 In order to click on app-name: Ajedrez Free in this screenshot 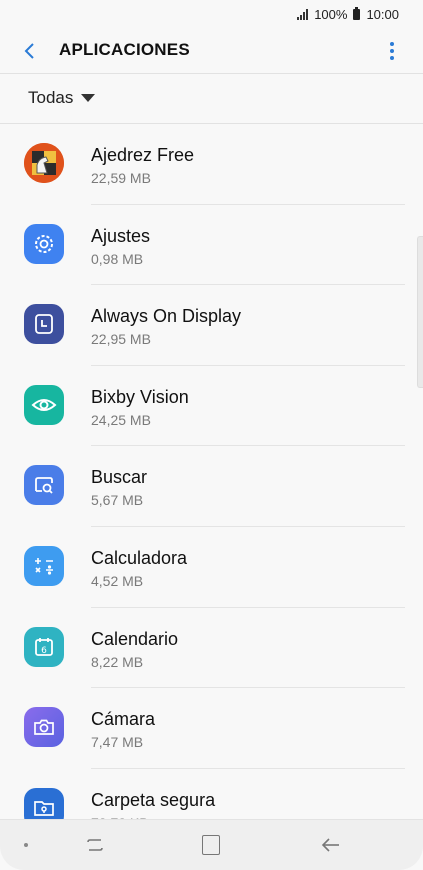, I will do `click(143, 155)`.